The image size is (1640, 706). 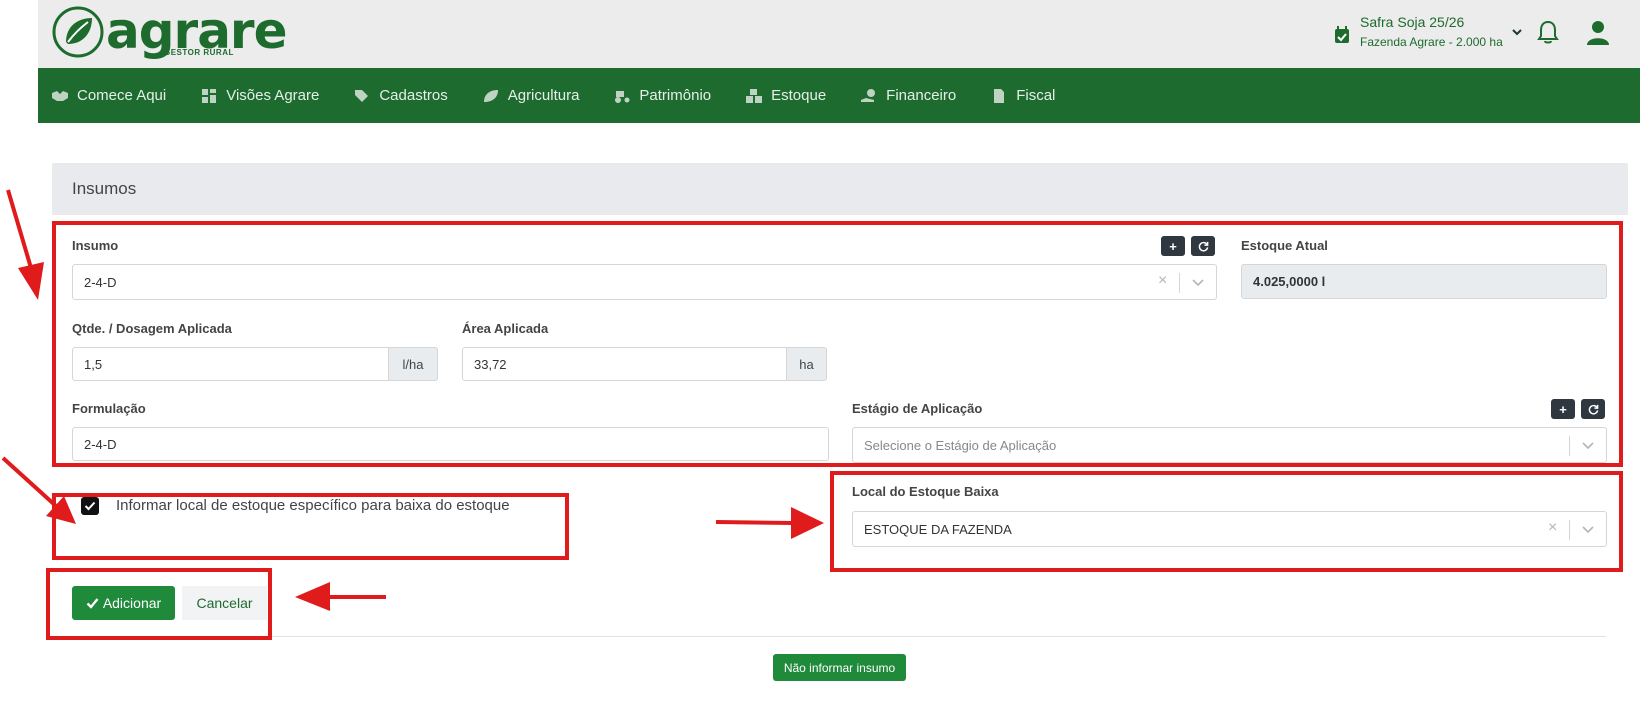 I want to click on nao-informar-insumo-button: Não informar insumo, so click(x=839, y=667).